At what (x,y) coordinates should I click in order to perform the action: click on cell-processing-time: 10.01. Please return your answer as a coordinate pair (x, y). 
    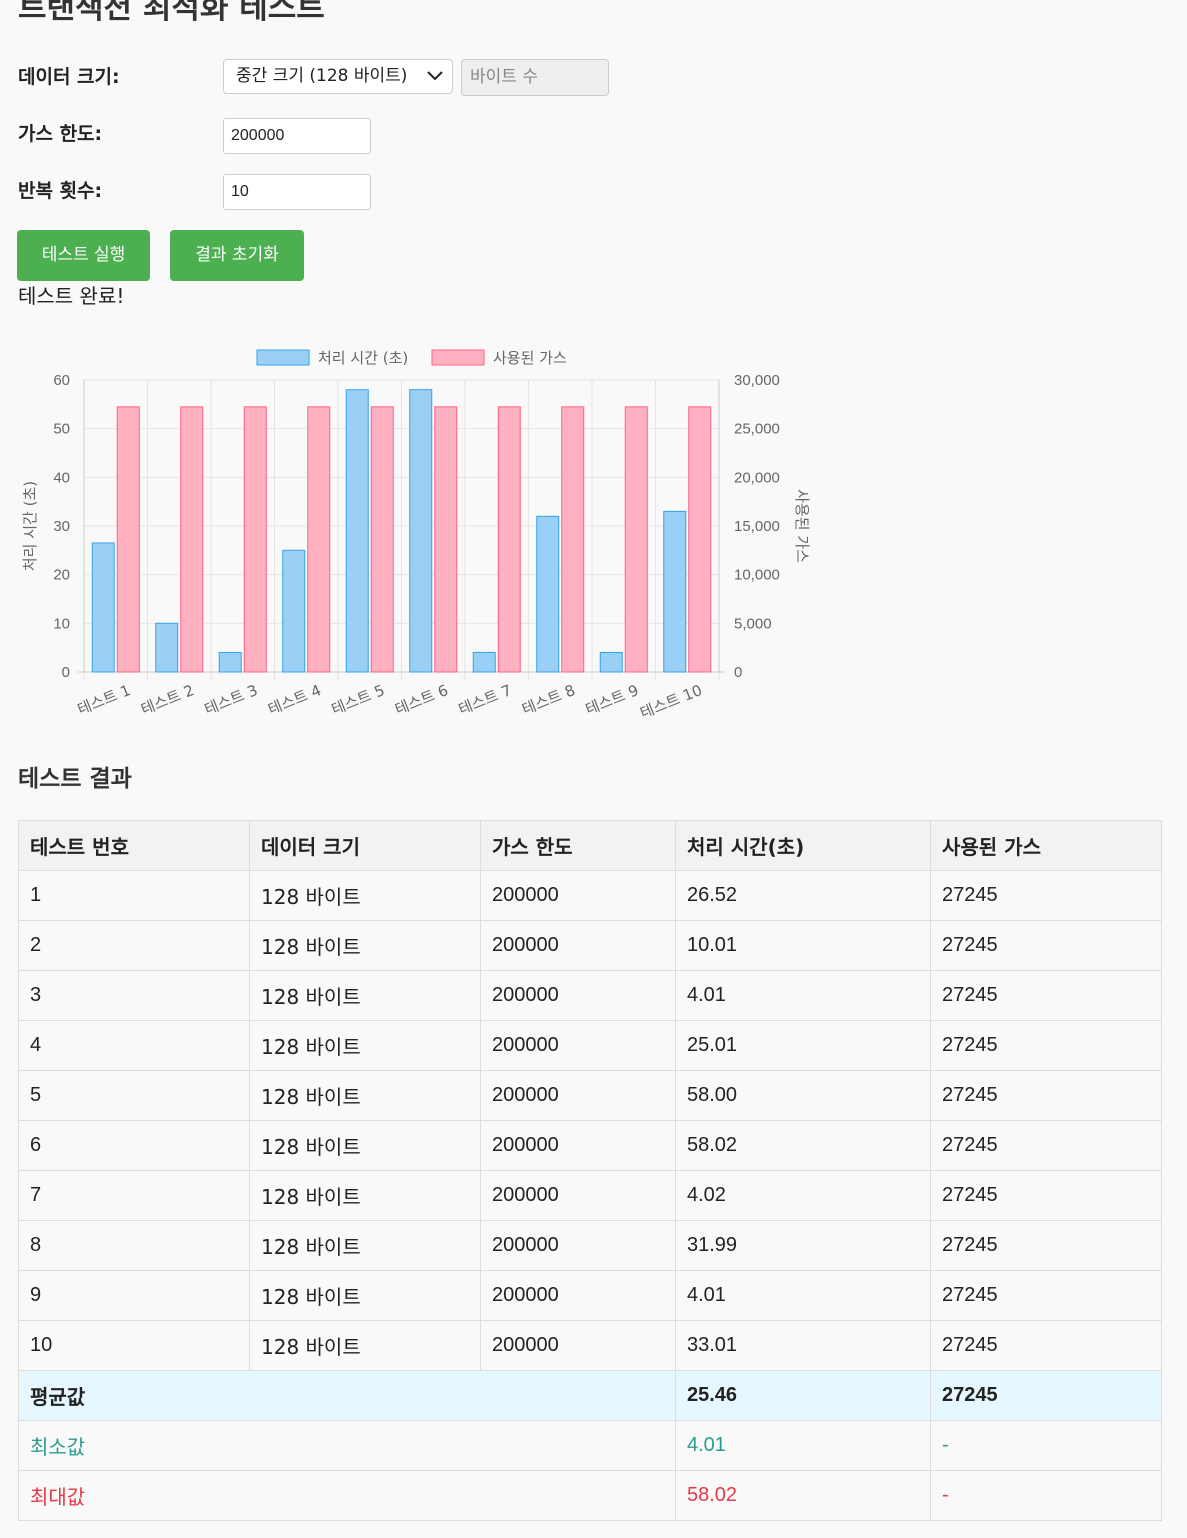
    Looking at the image, I should click on (803, 945).